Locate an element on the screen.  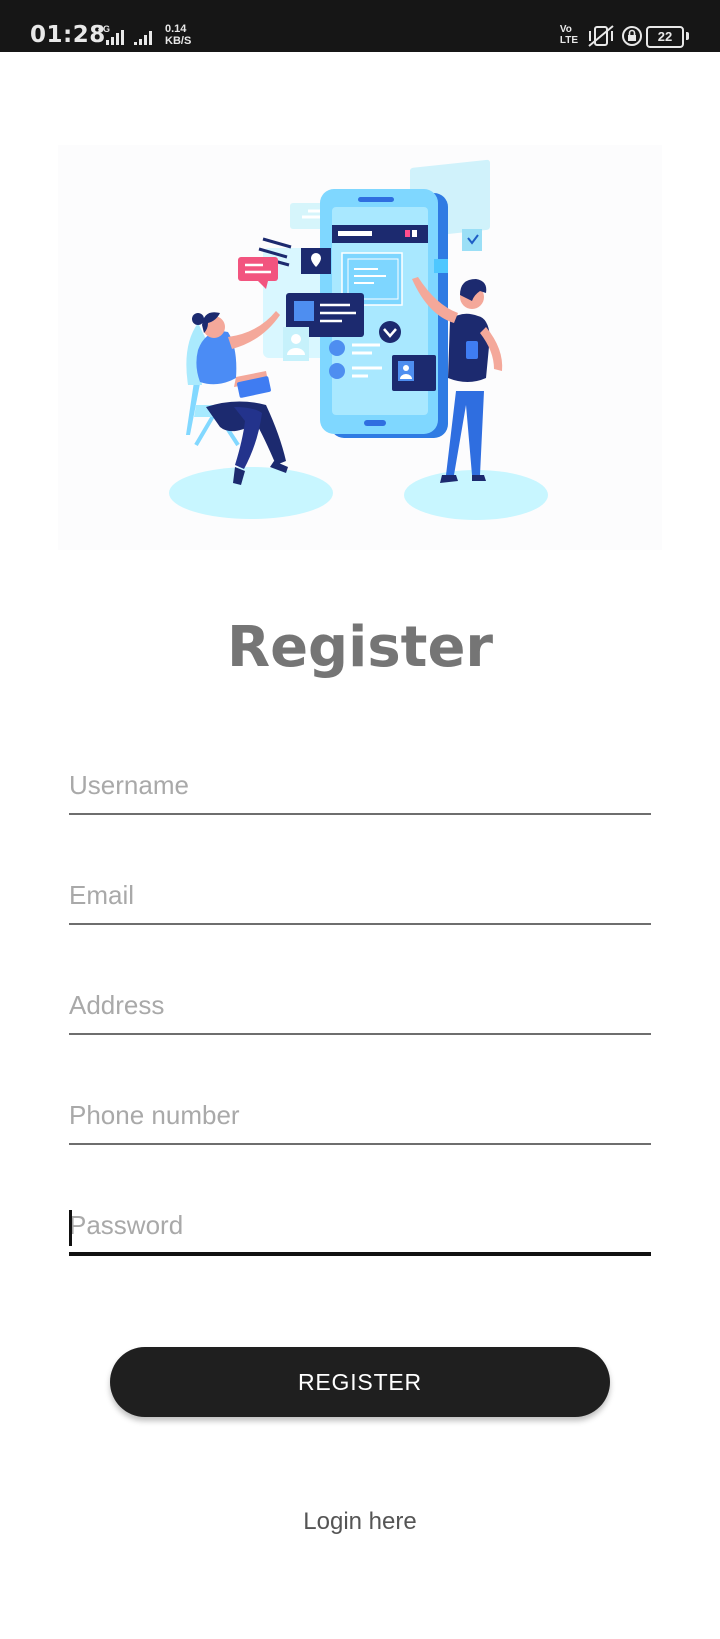
volte-bottom: LTE is located at coordinates (568, 40).